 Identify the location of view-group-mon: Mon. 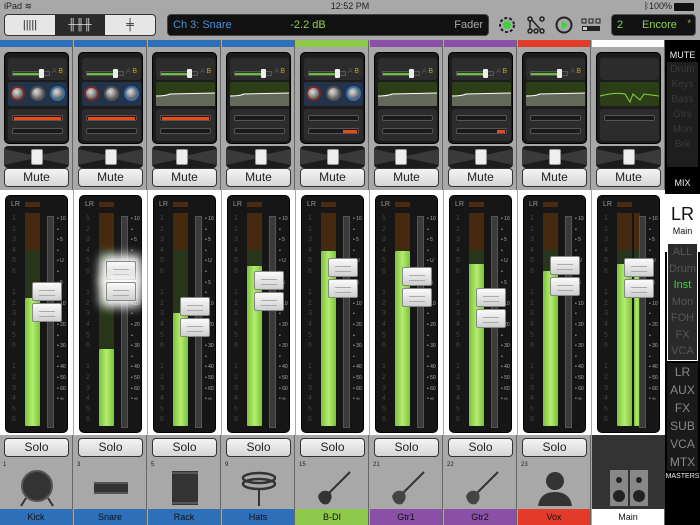
(682, 302).